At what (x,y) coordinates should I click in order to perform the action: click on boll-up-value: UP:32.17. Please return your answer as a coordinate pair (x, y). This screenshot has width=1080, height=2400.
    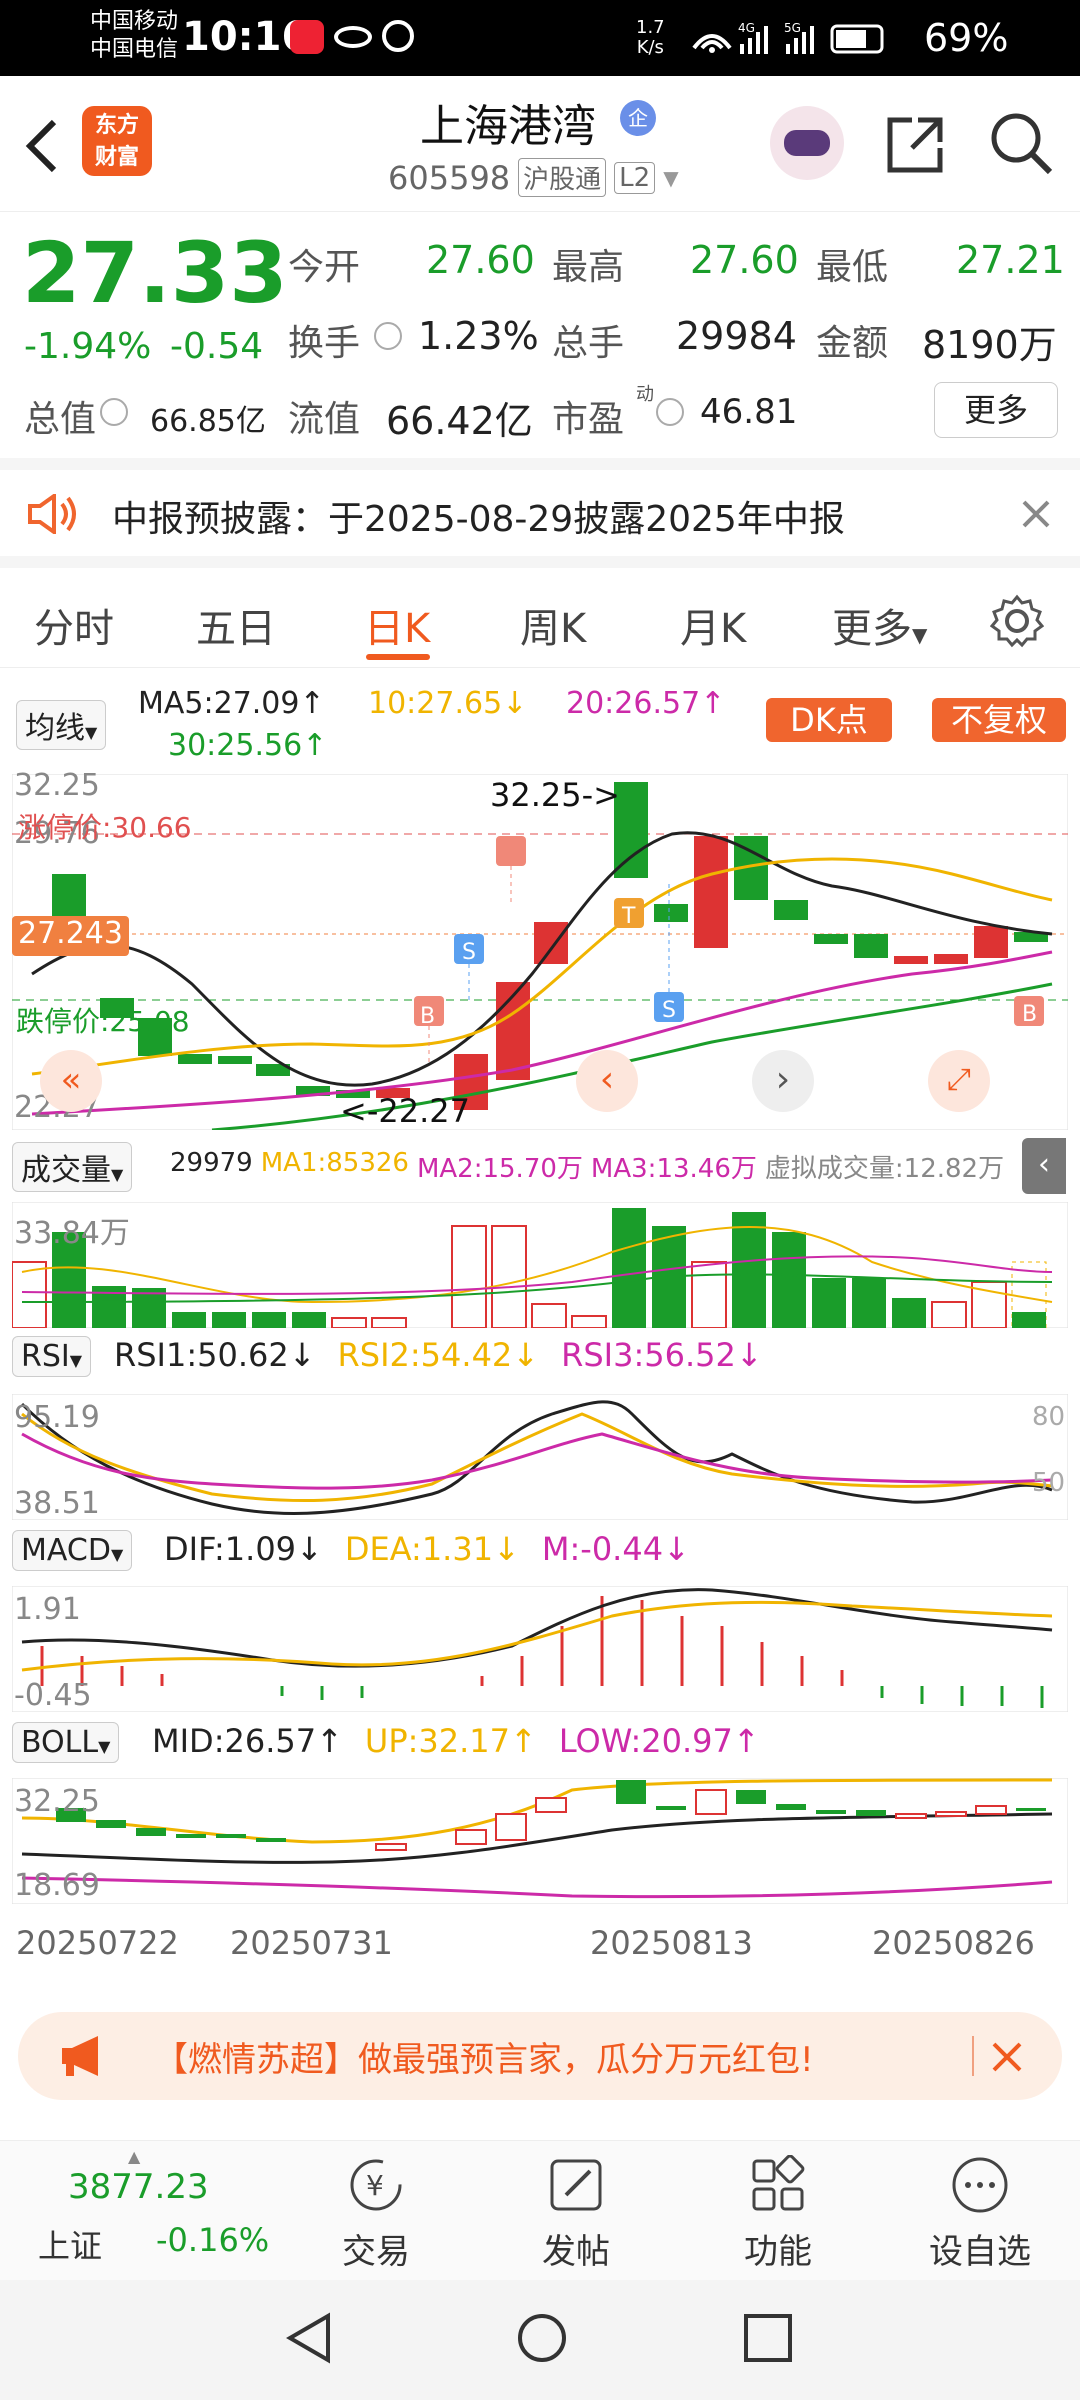
    Looking at the image, I should click on (437, 1741).